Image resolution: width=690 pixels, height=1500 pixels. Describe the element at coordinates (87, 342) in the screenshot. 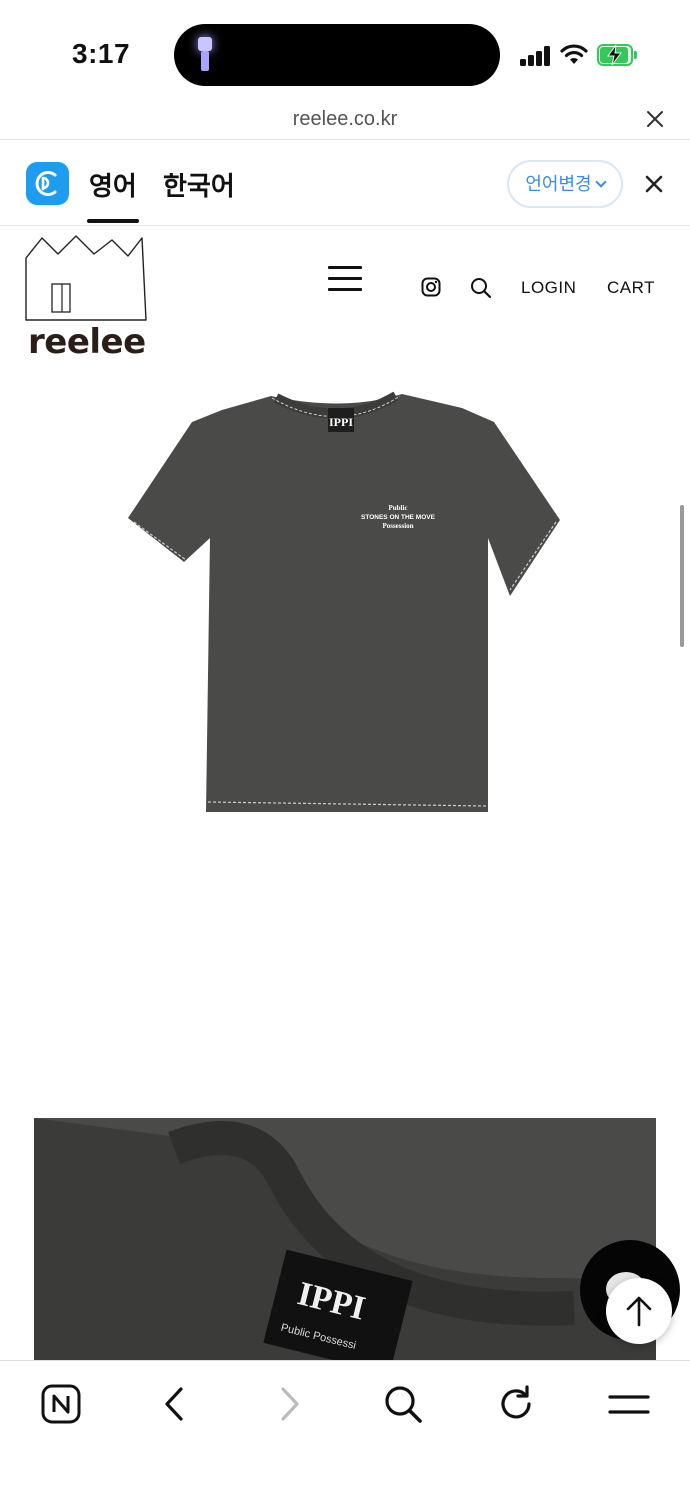

I see `site-logo-text: reelee` at that location.